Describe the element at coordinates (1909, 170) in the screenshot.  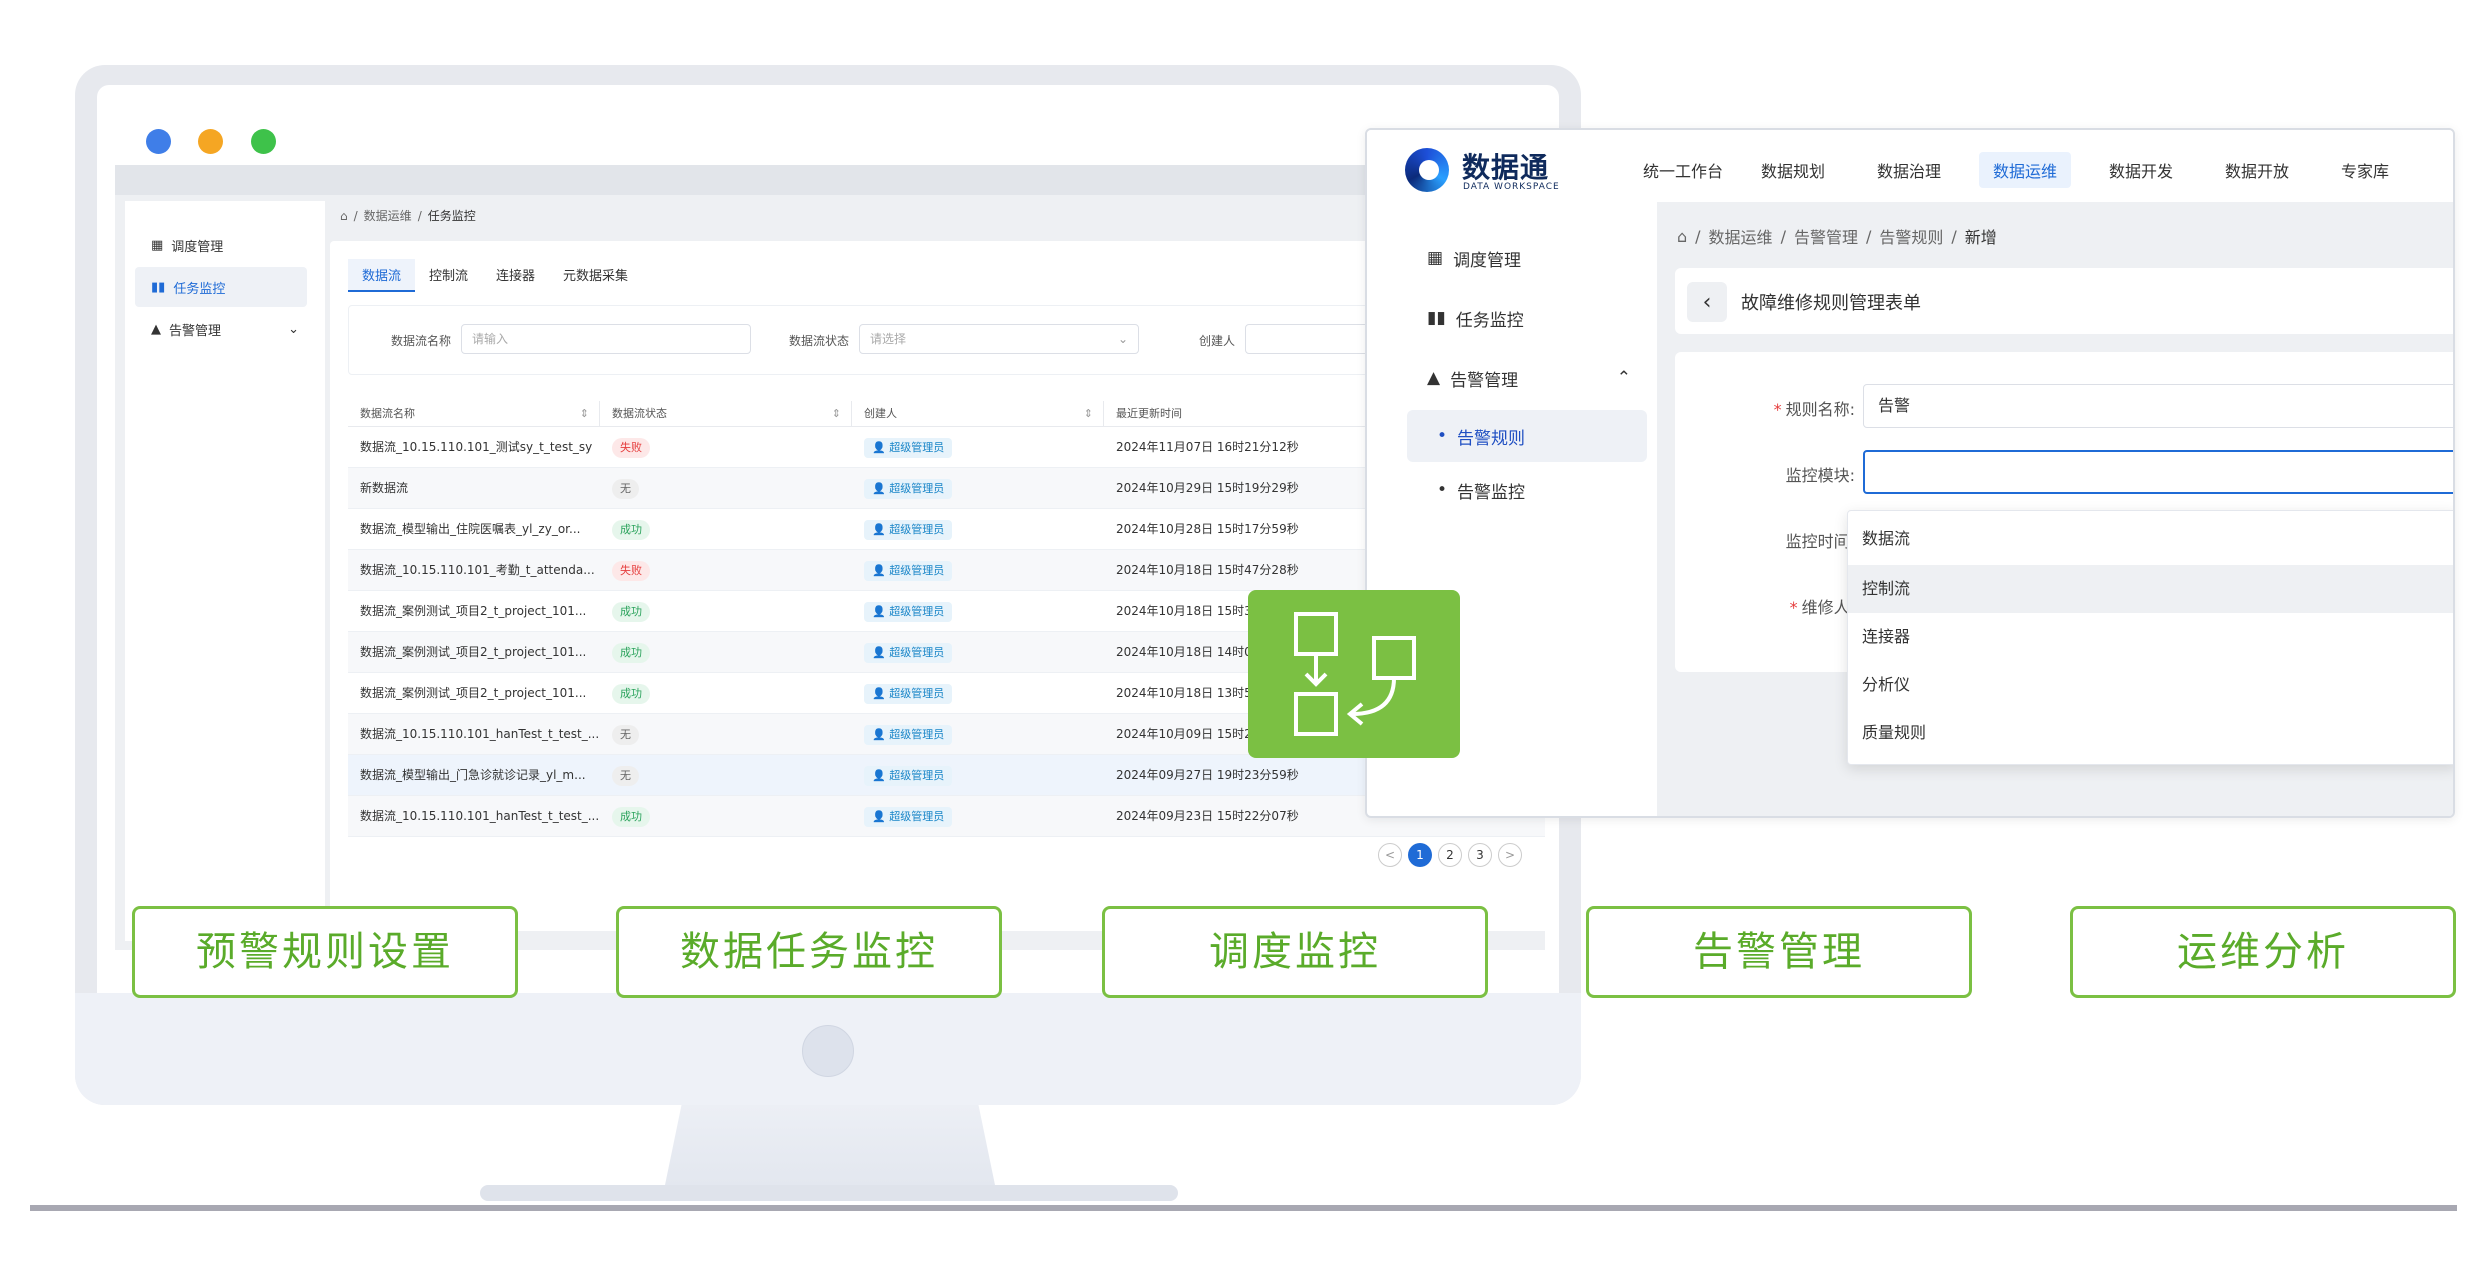
I see `nav-governance: 数据治理` at that location.